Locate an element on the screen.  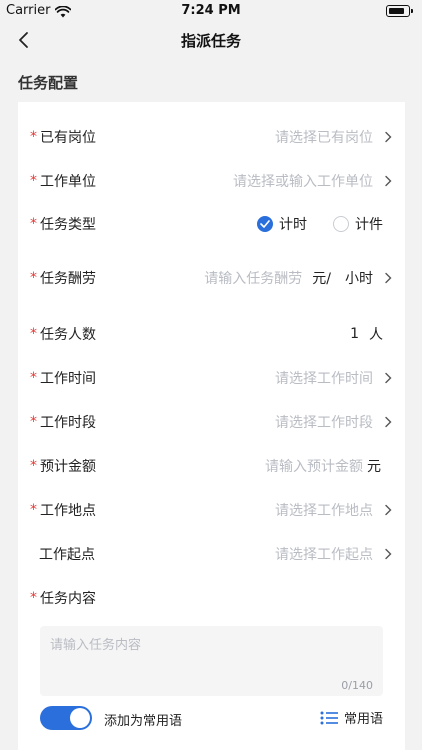
battery-icon is located at coordinates (399, 11).